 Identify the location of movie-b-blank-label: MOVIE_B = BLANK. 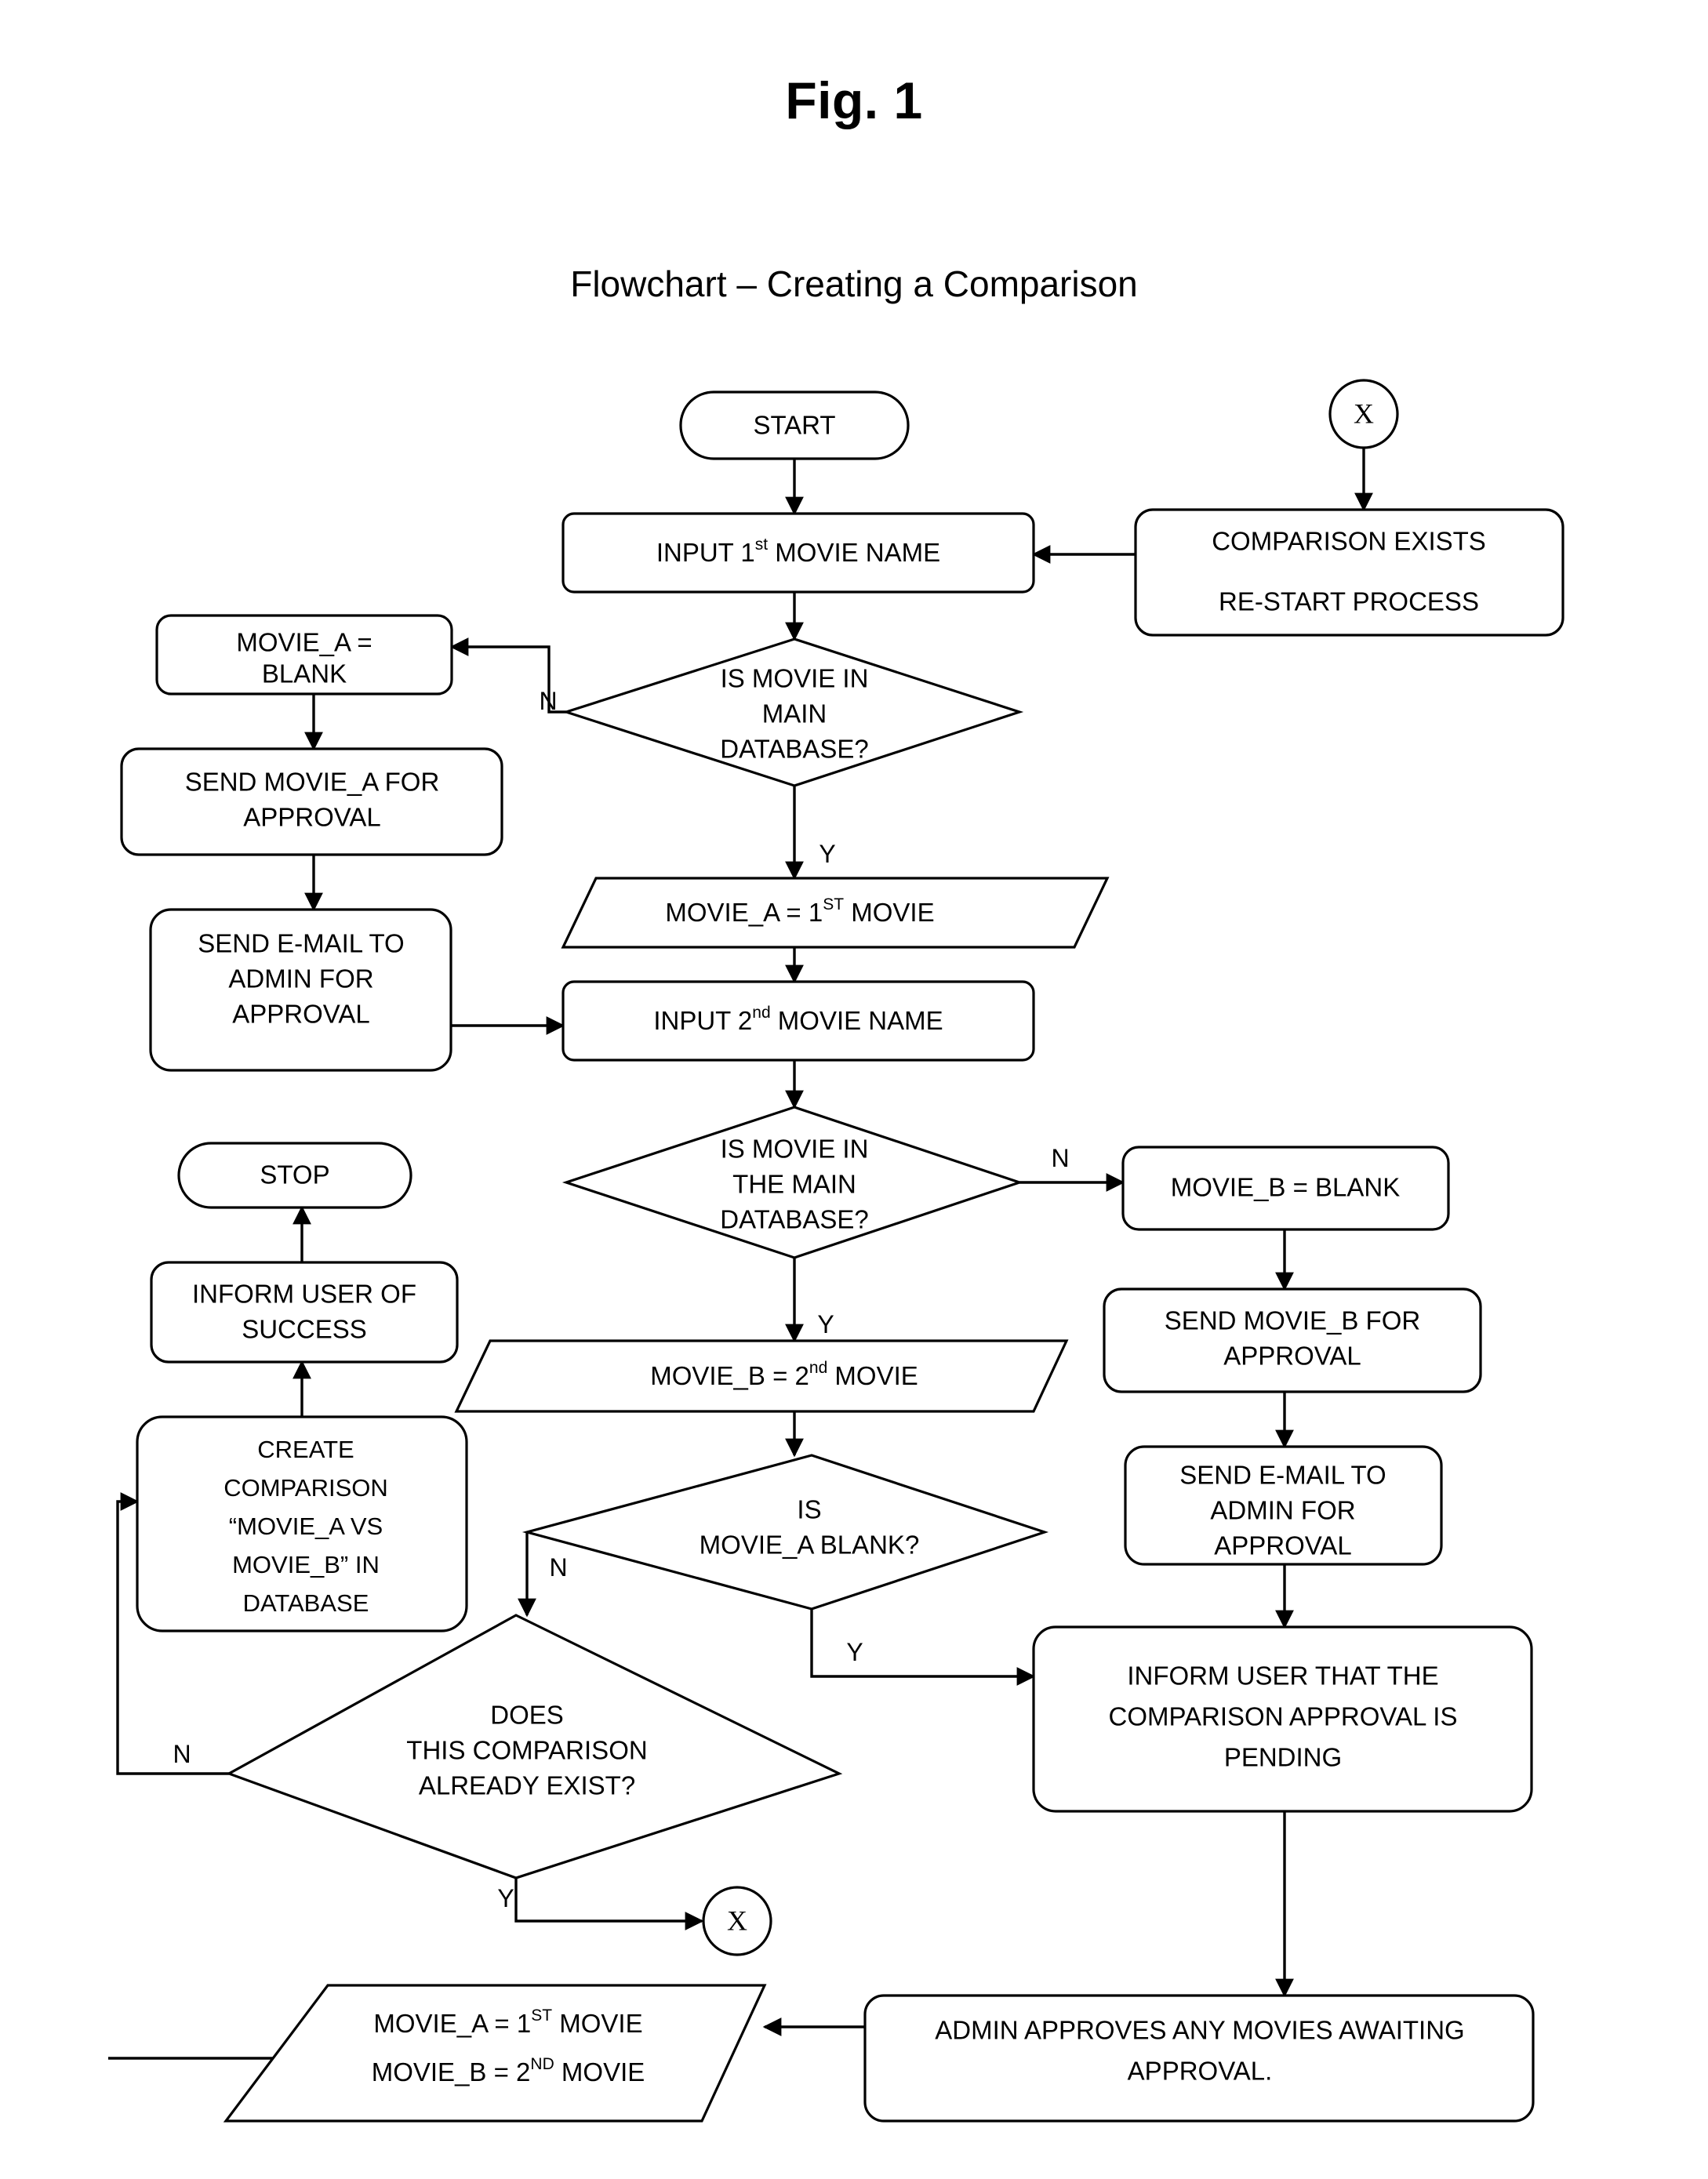
(1286, 1187).